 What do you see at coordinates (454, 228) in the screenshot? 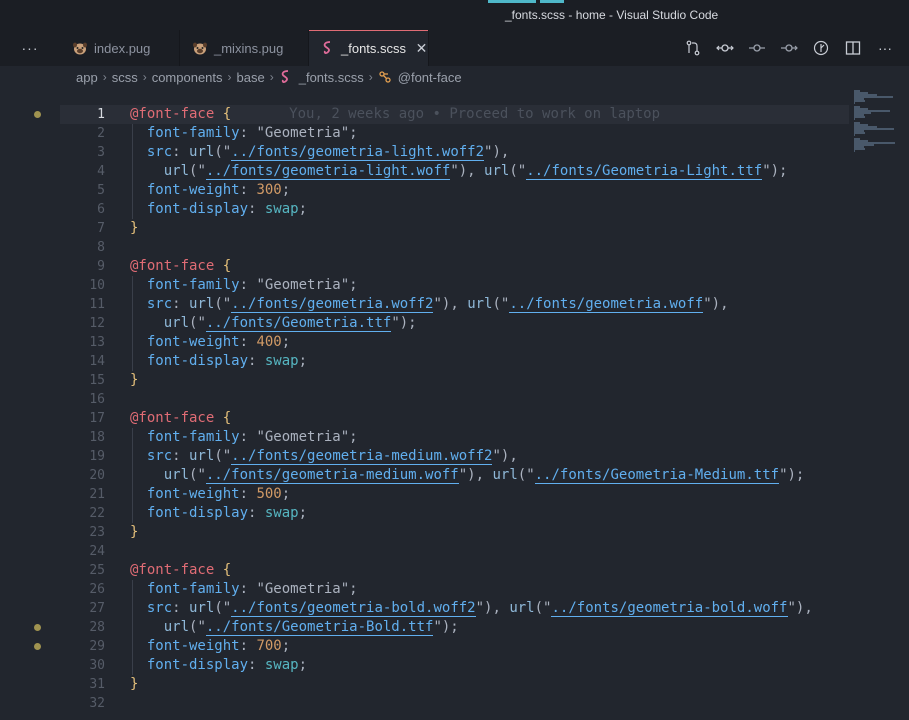
I see `code-line: 7}` at bounding box center [454, 228].